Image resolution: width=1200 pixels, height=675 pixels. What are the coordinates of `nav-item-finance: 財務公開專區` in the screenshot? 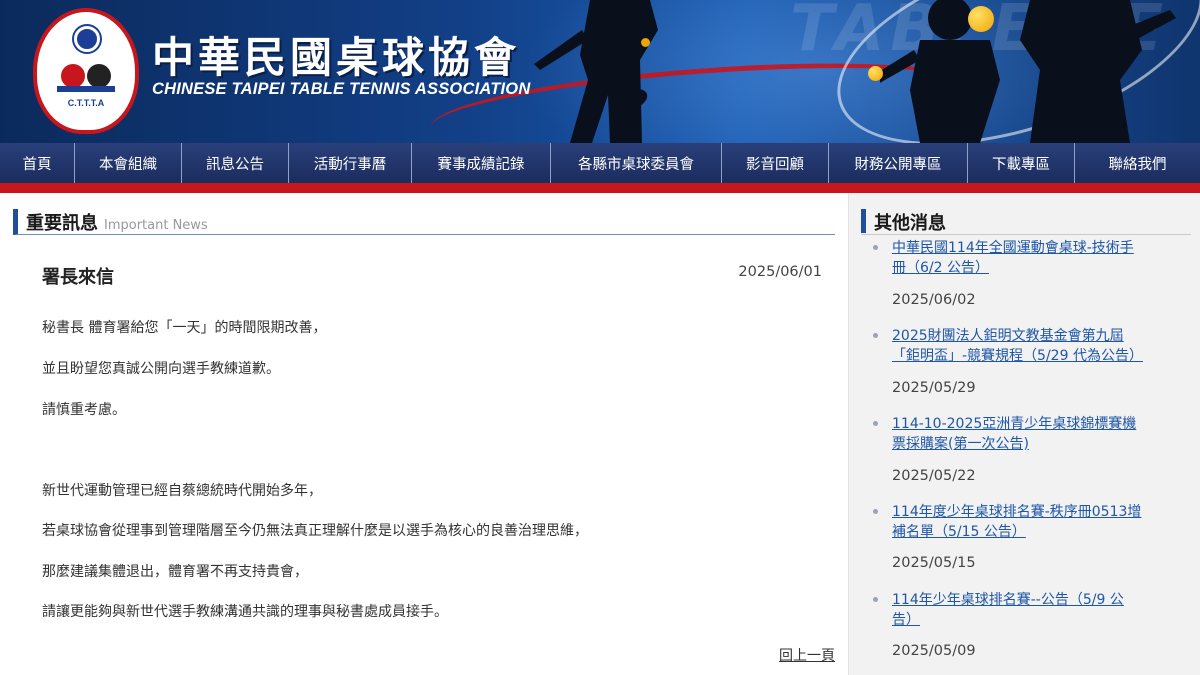 It's located at (898, 163).